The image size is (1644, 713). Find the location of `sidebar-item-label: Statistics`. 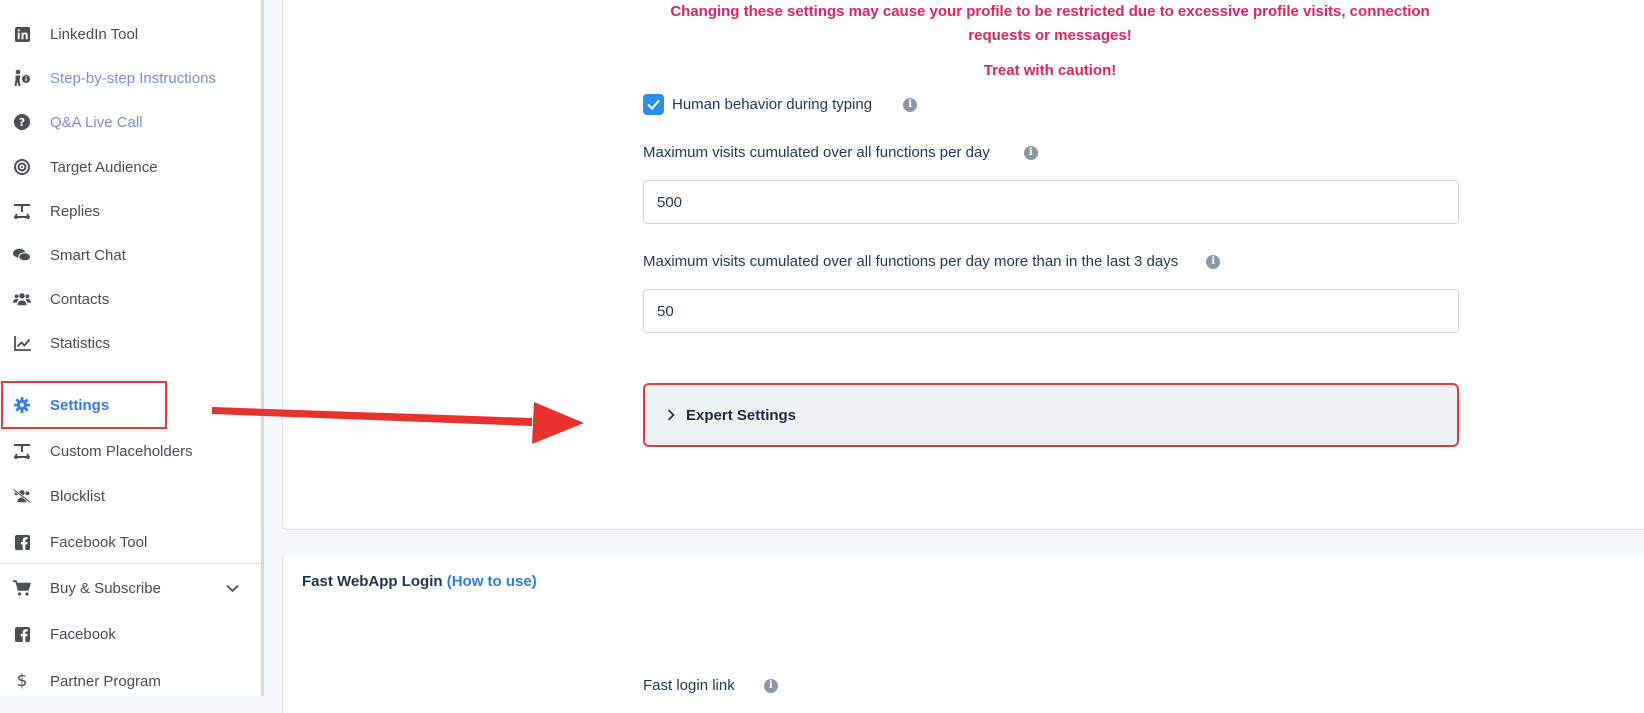

sidebar-item-label: Statistics is located at coordinates (80, 343).